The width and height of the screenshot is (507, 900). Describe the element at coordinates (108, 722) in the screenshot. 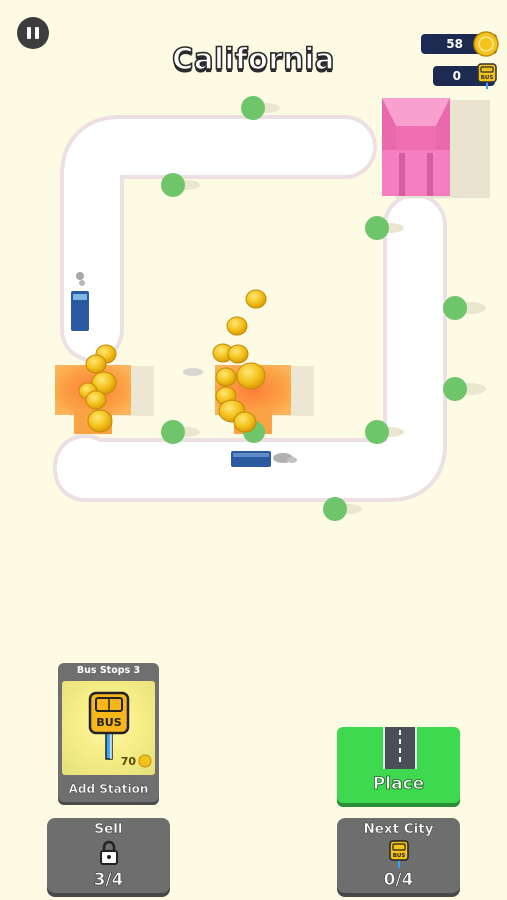

I see `card-sign-text: BUS` at that location.